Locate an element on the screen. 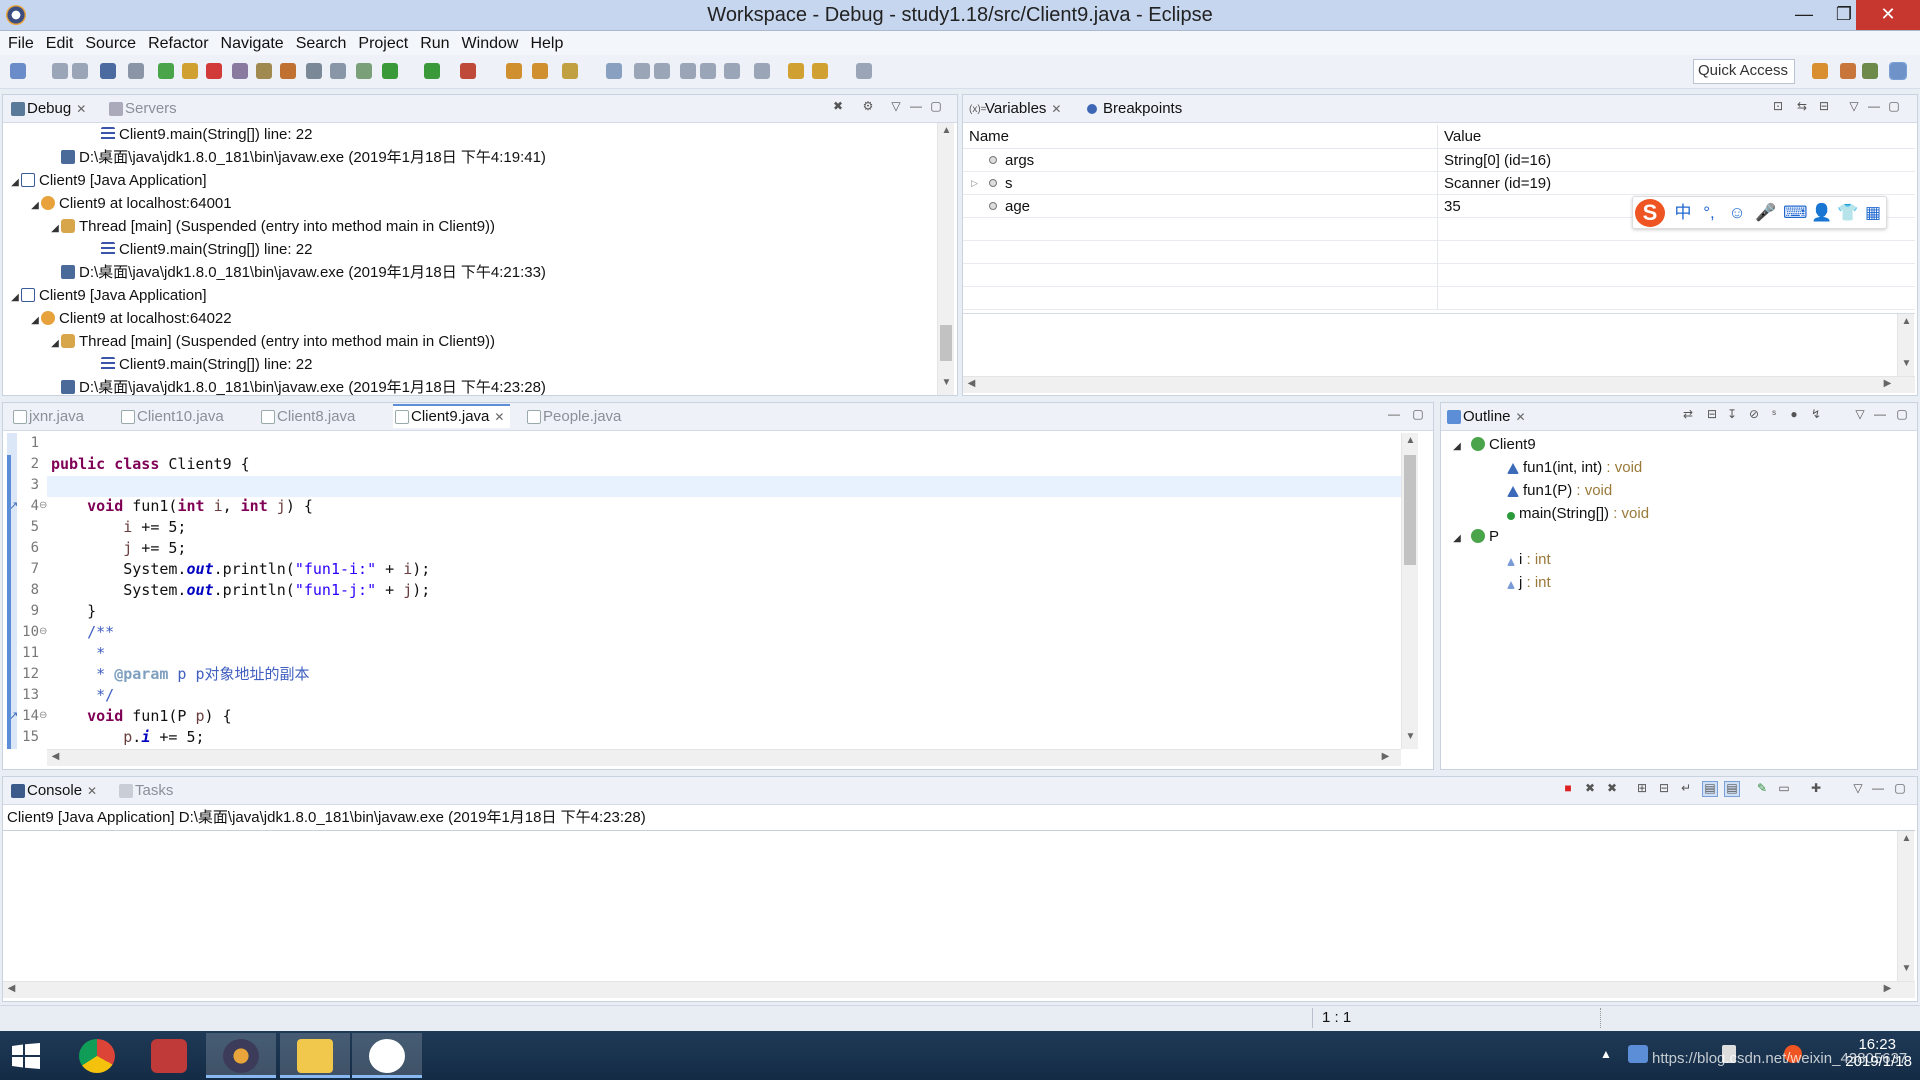 This screenshot has width=1920, height=1080. tab-variables: (x)= Variables ✕ is located at coordinates (1014, 110).